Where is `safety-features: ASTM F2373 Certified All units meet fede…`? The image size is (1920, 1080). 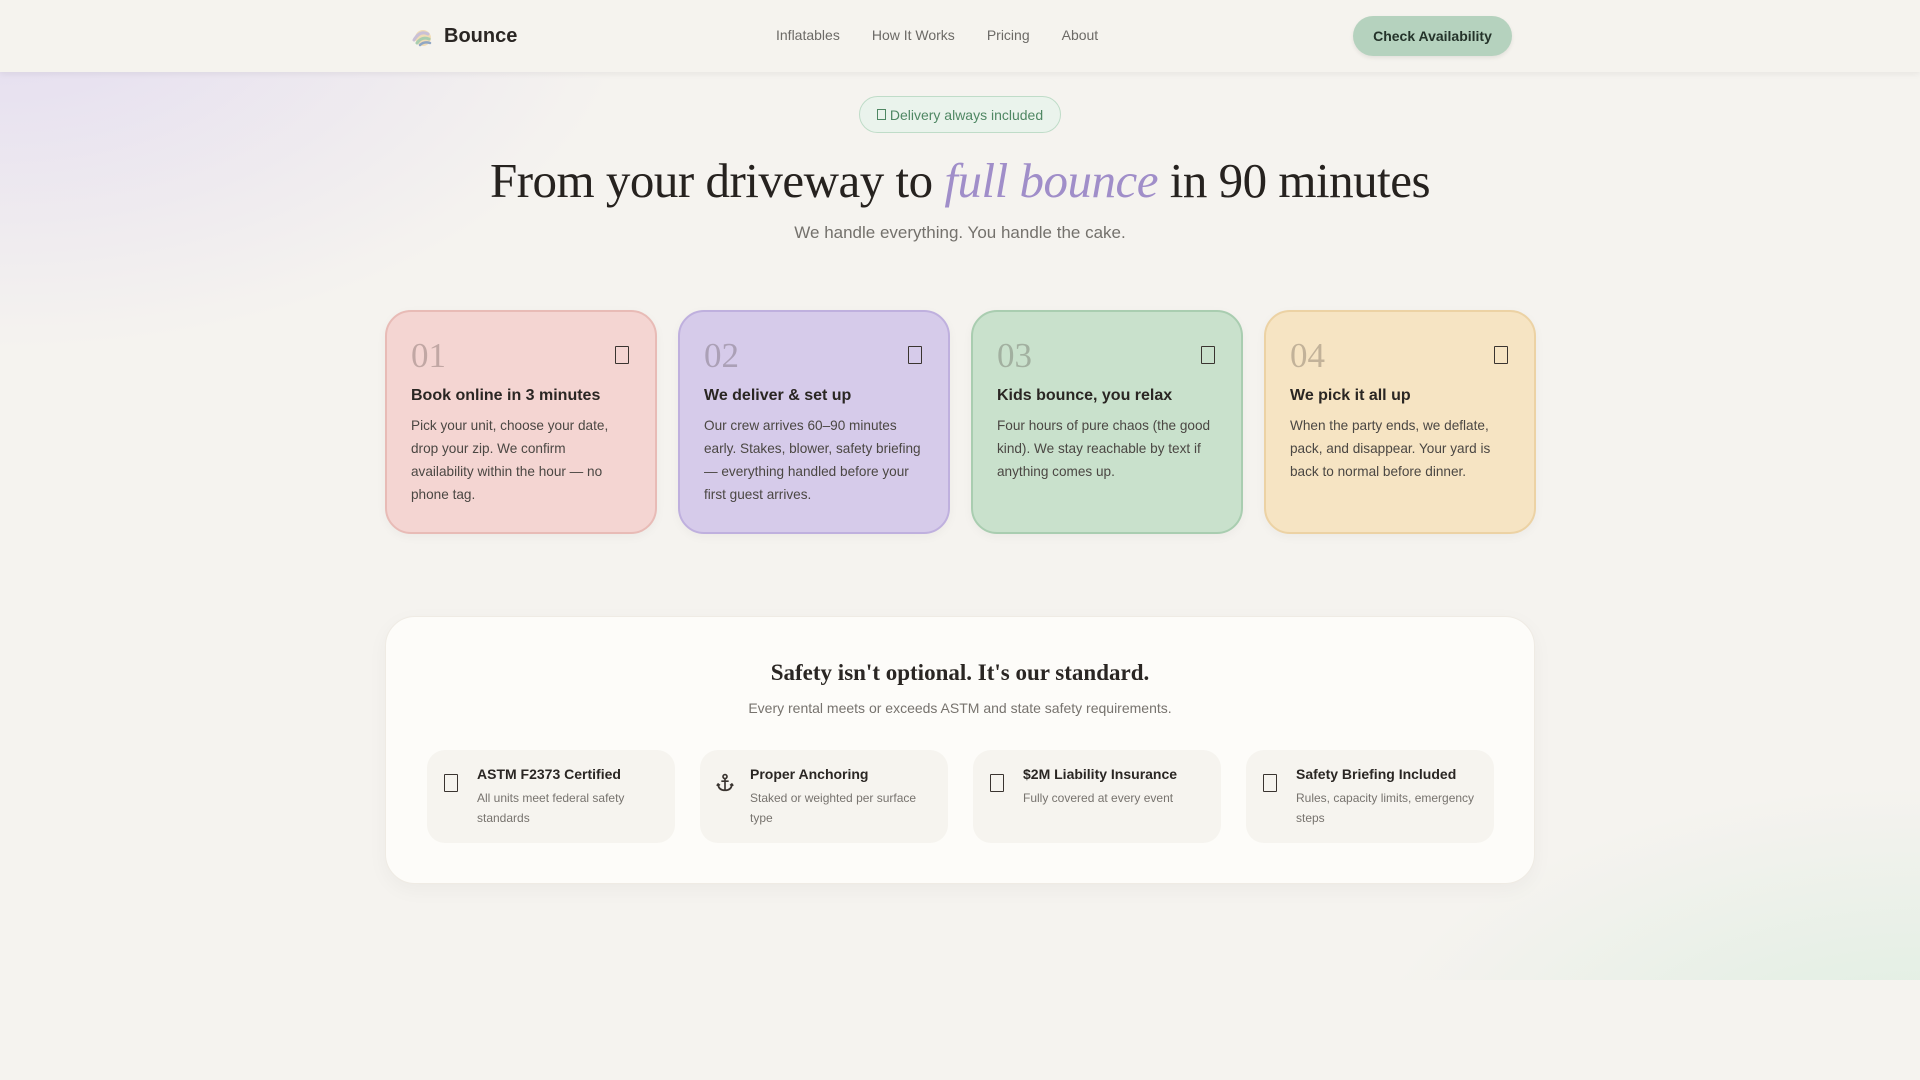
safety-features: ASTM F2373 Certified All units meet fede… is located at coordinates (960, 796).